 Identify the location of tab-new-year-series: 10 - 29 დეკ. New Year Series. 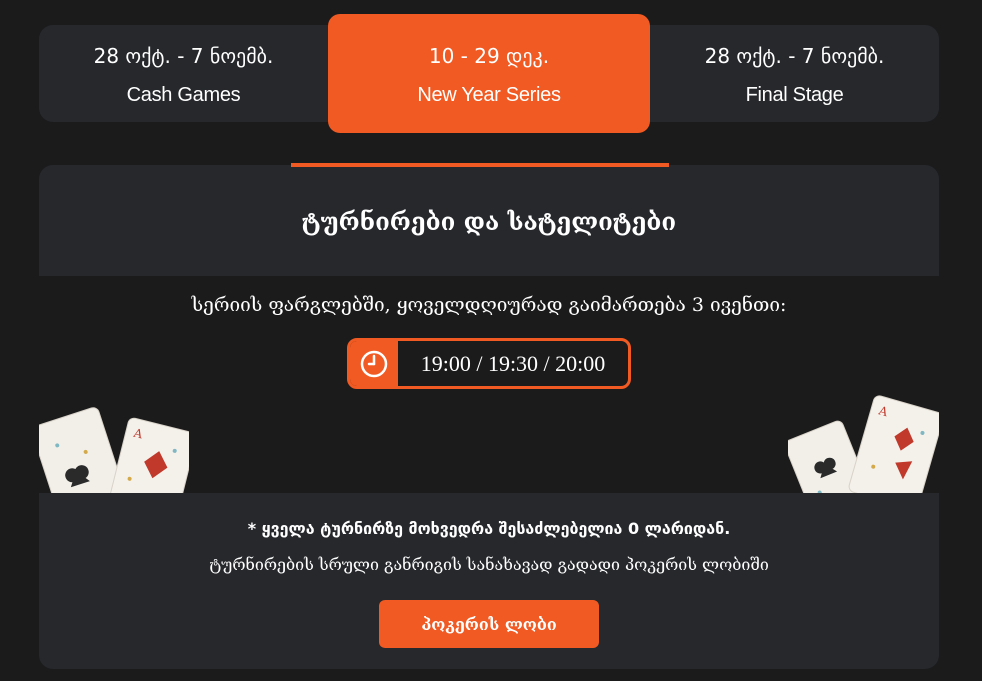
(489, 73).